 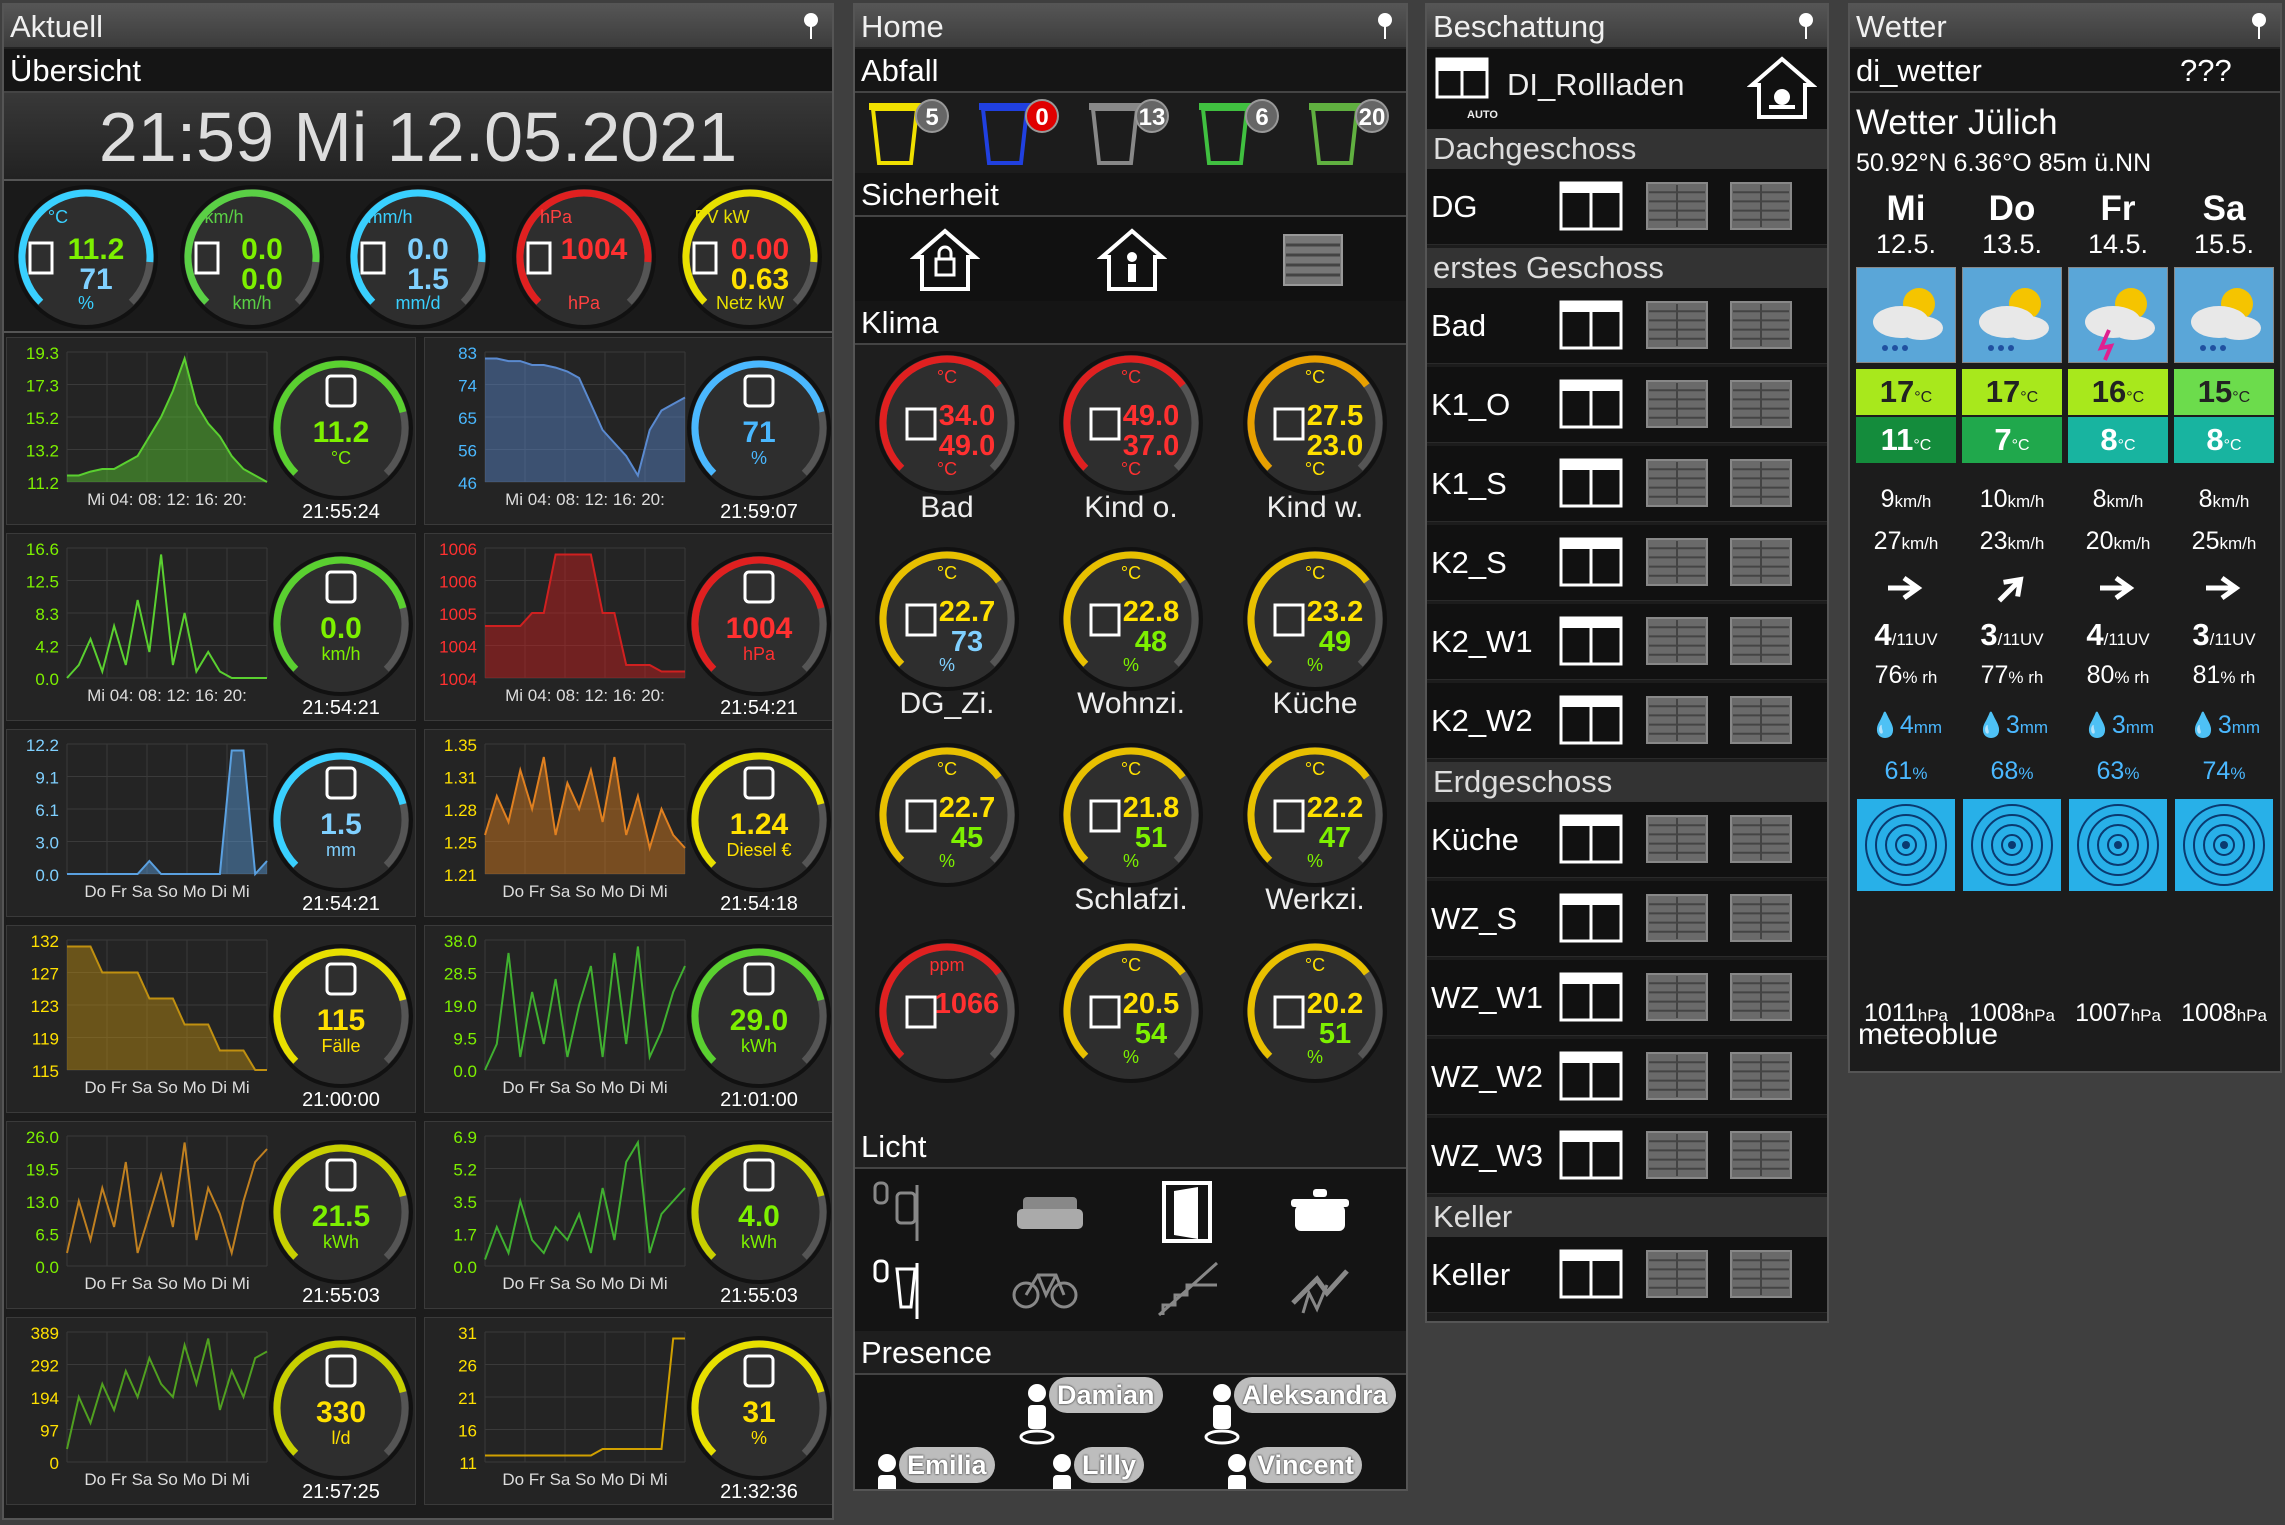 What do you see at coordinates (750, 257) in the screenshot?
I see `overview-gauge: PV kW 0.000.63Netz kW` at bounding box center [750, 257].